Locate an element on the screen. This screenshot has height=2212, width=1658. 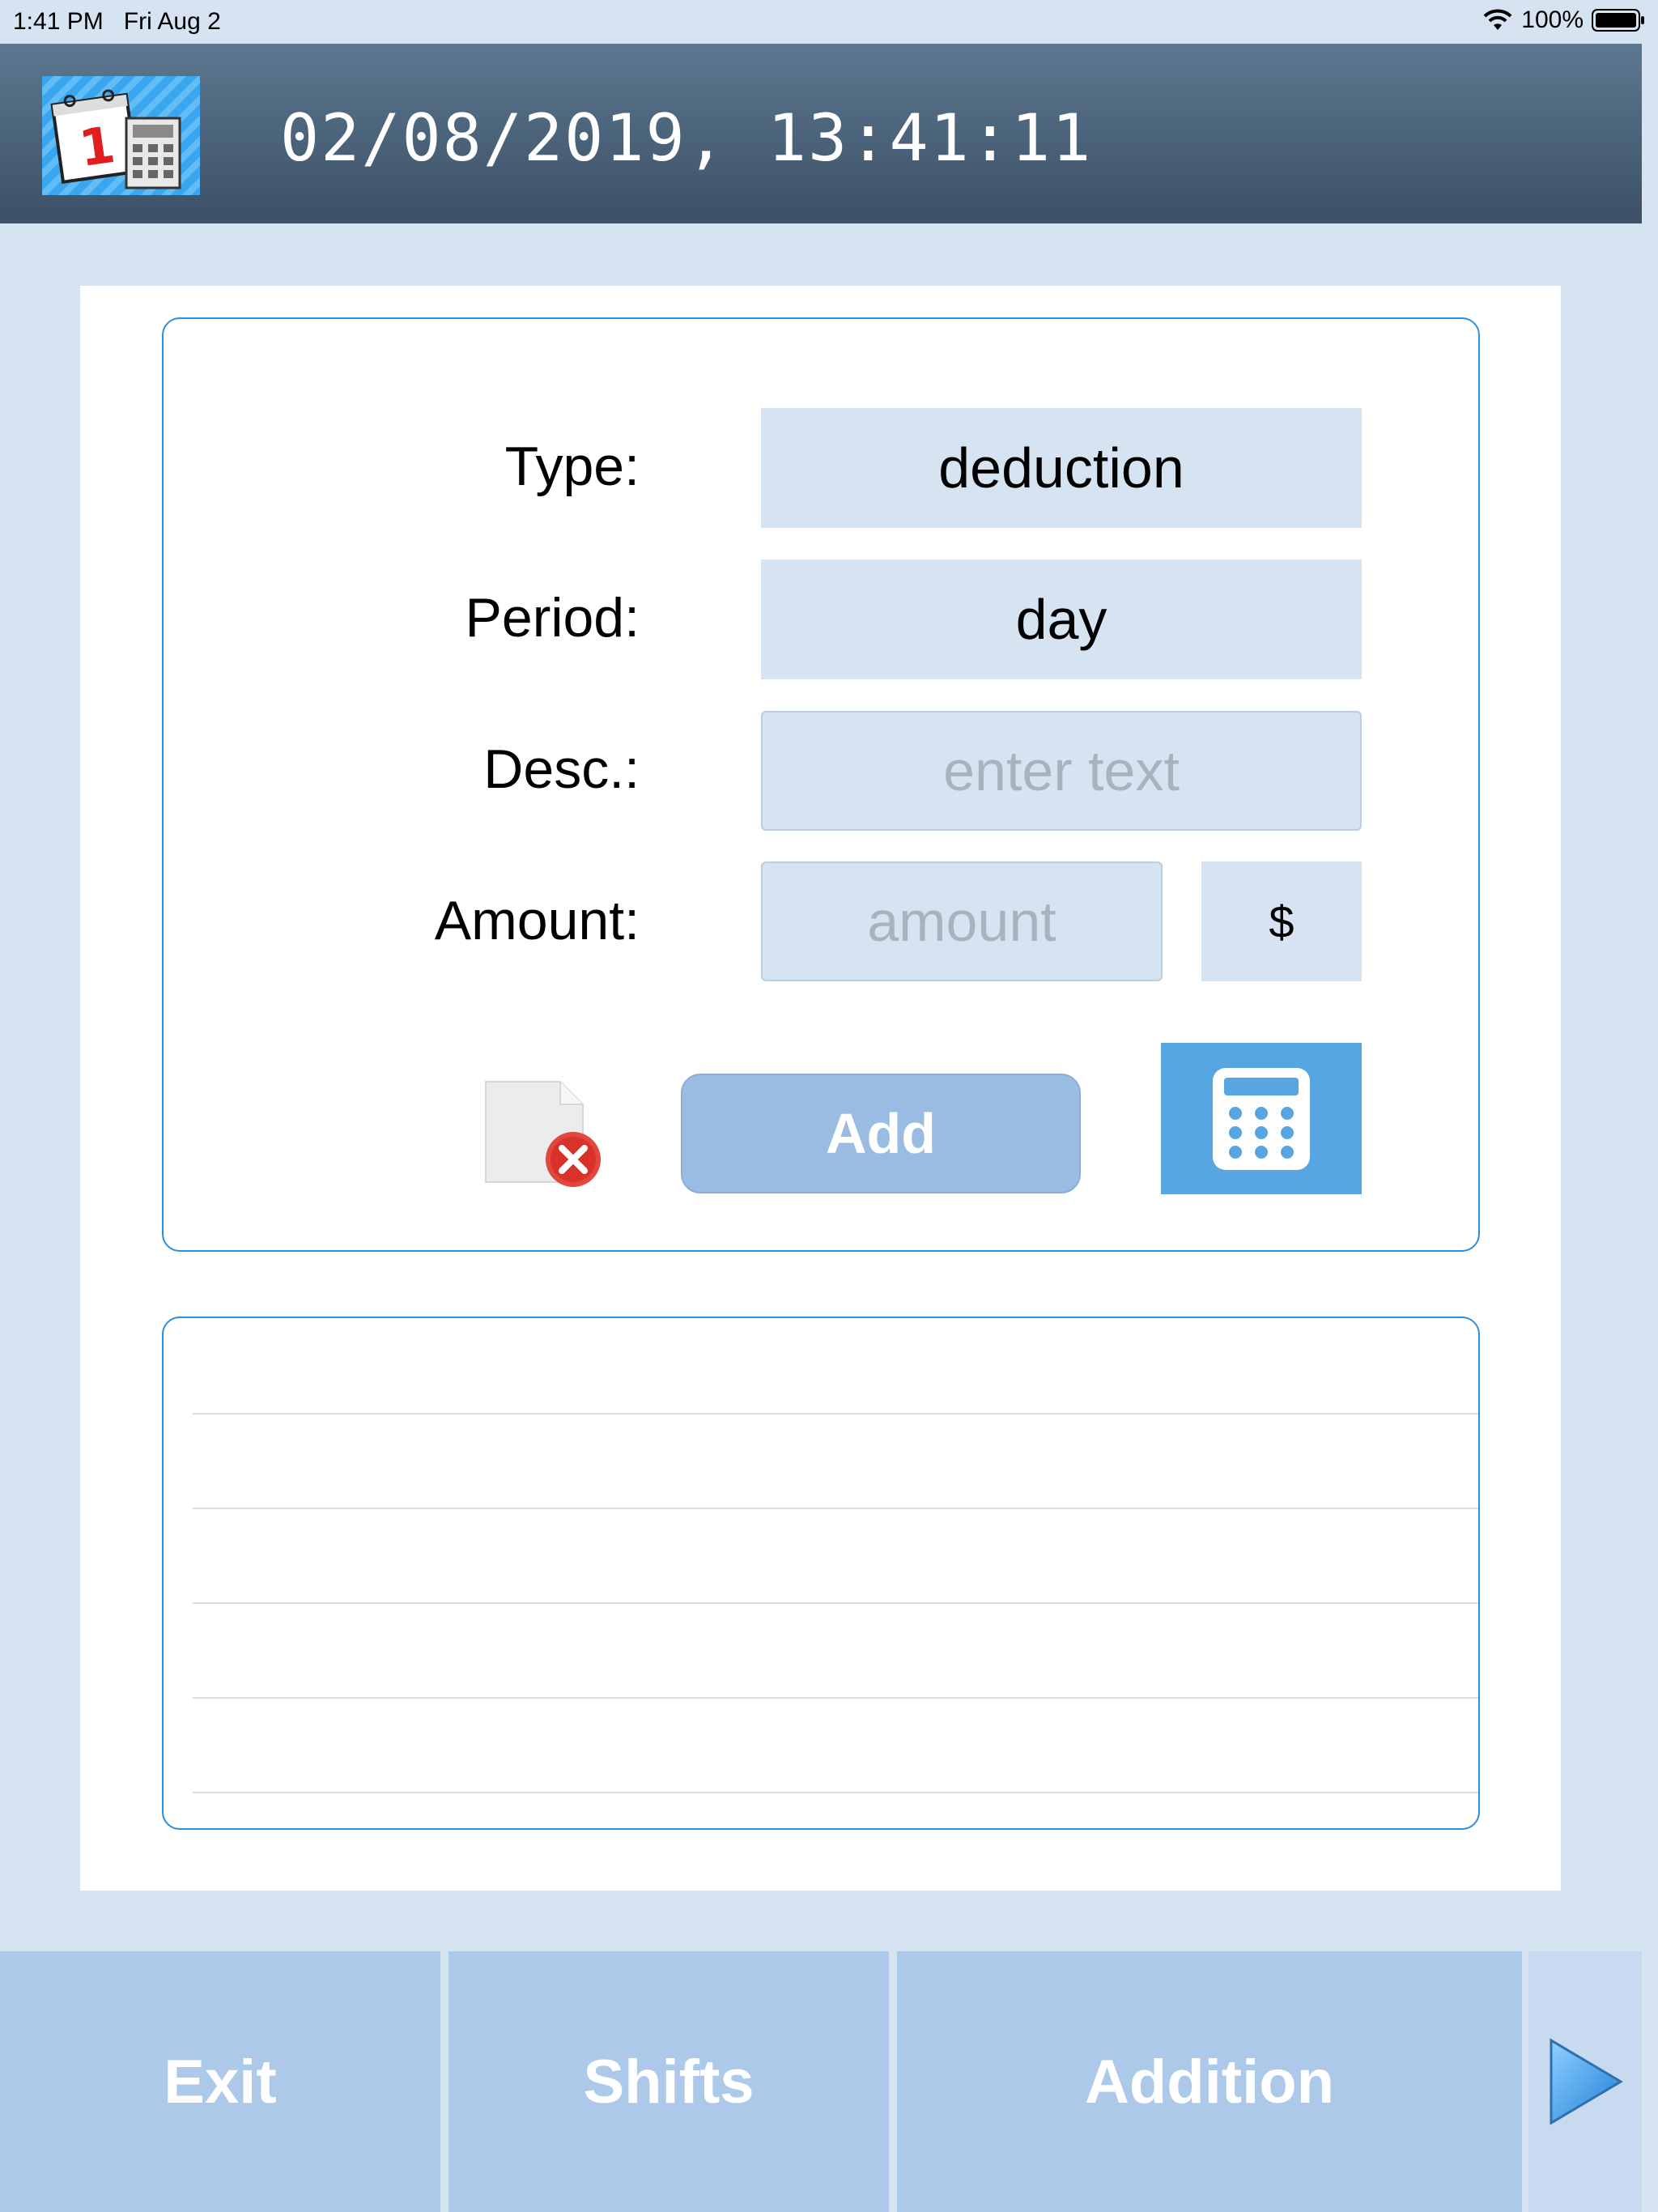
currency-selector: $ is located at coordinates (1281, 921).